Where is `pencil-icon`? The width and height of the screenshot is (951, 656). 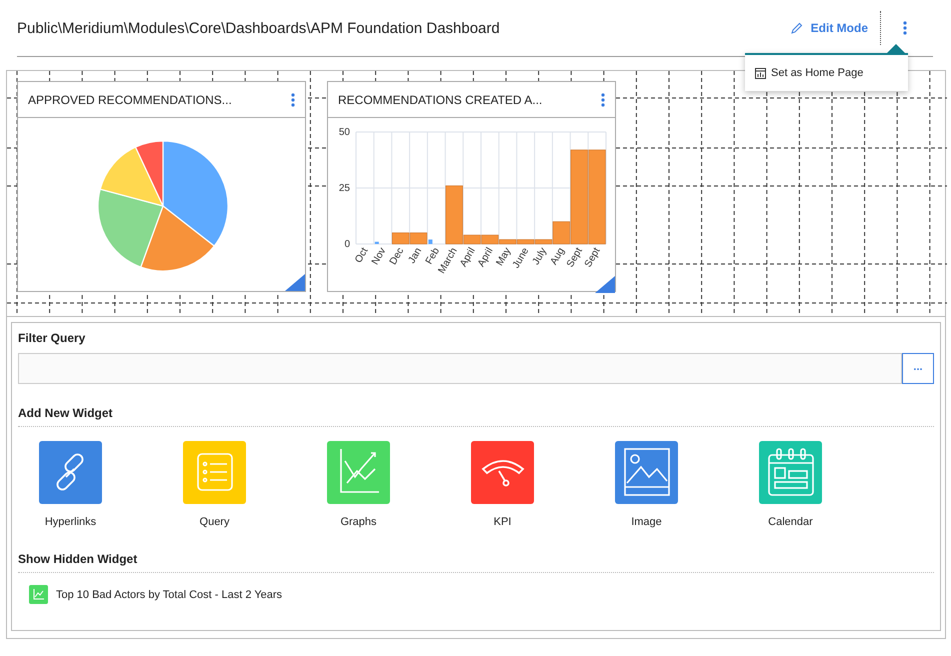 pencil-icon is located at coordinates (796, 28).